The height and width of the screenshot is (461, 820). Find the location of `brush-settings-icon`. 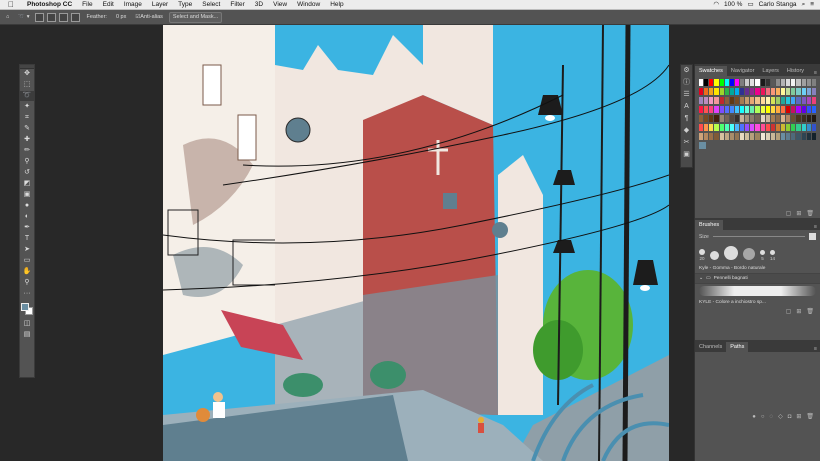

brush-settings-icon is located at coordinates (812, 236).